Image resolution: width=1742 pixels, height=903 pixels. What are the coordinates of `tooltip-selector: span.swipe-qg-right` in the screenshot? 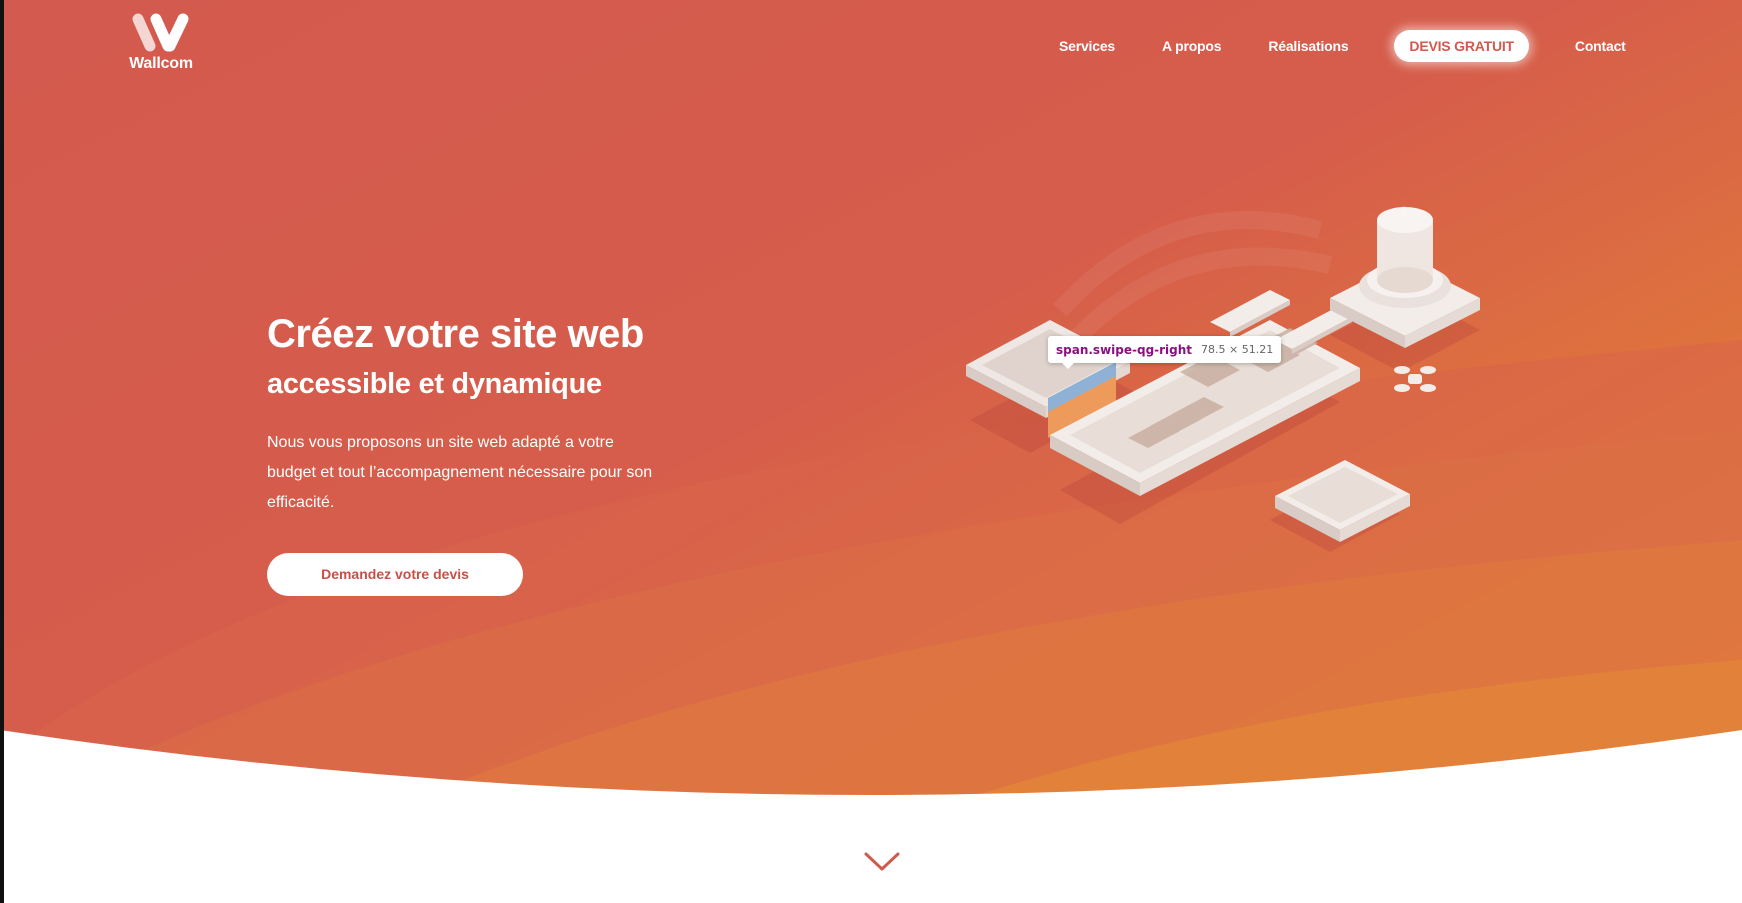 It's located at (1124, 349).